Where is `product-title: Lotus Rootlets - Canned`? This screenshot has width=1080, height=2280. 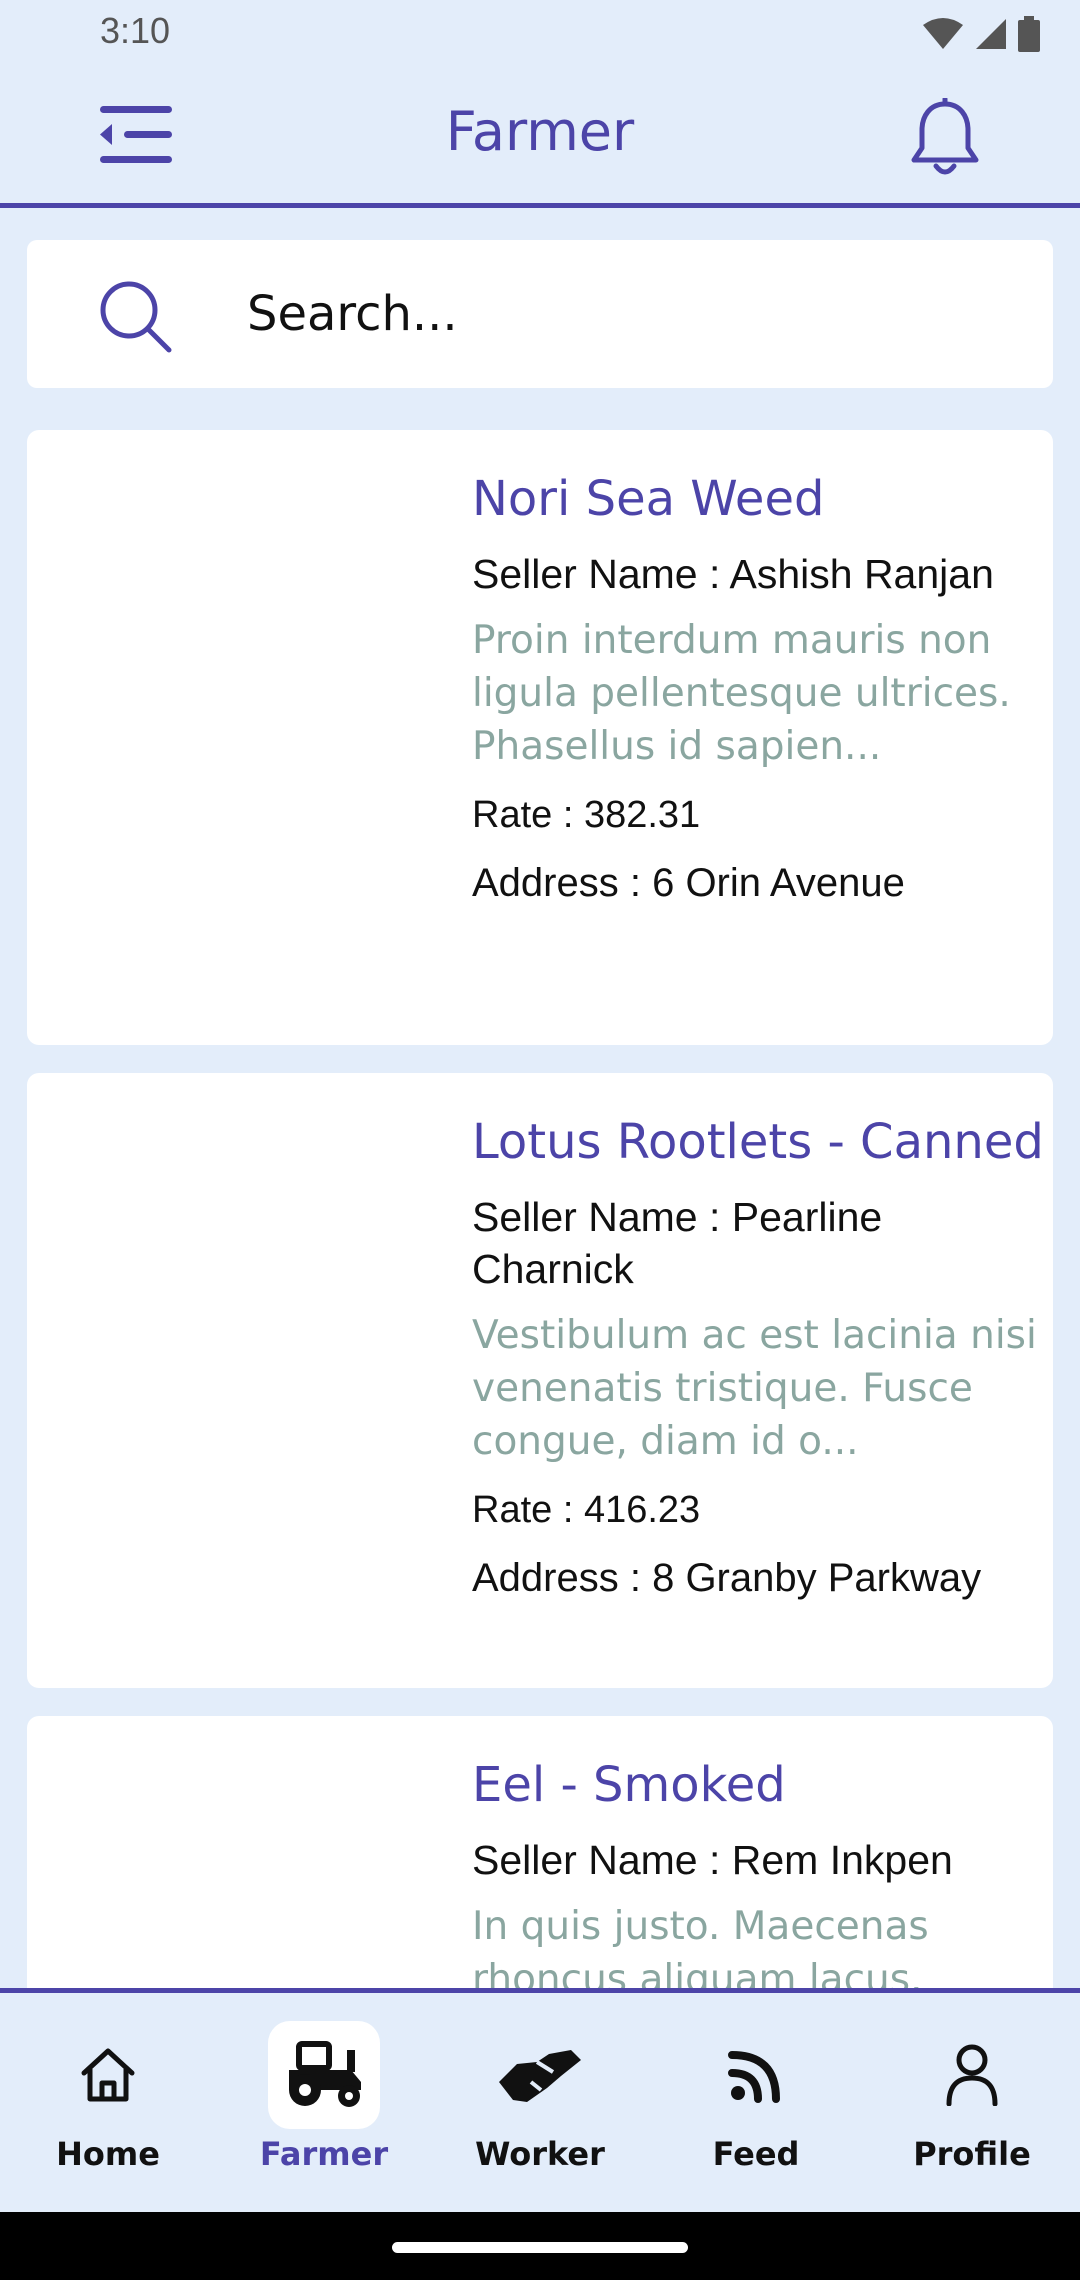 product-title: Lotus Rootlets - Canned is located at coordinates (758, 1142).